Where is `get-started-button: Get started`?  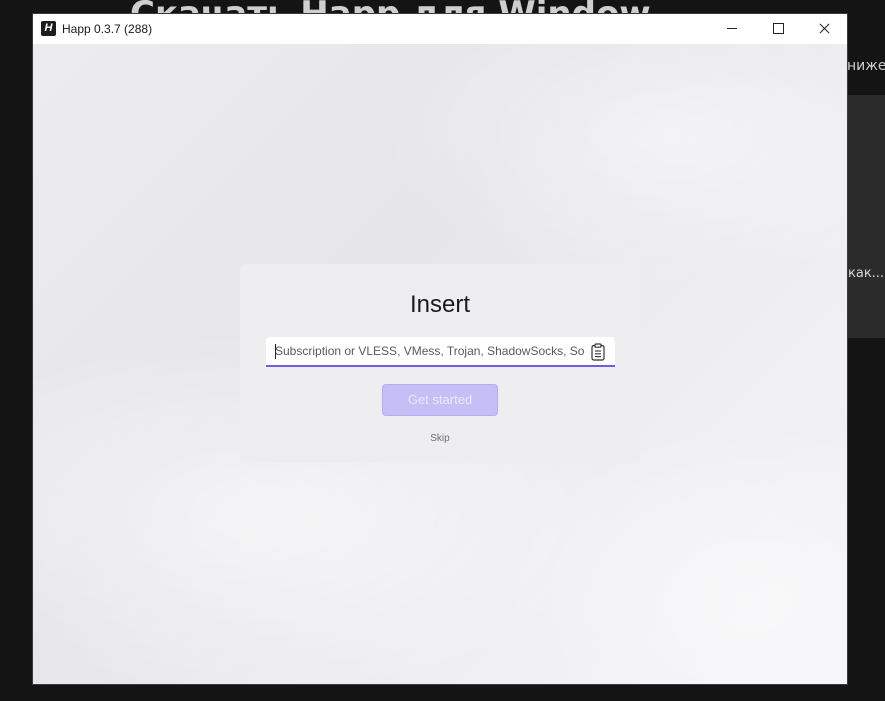 get-started-button: Get started is located at coordinates (440, 400).